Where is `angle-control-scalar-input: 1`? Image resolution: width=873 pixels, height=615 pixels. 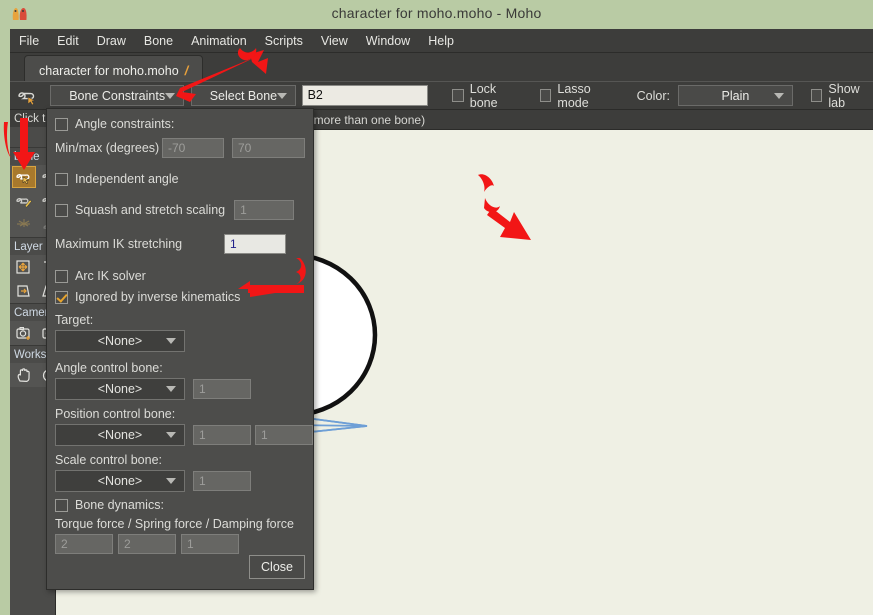
angle-control-scalar-input: 1 is located at coordinates (222, 389).